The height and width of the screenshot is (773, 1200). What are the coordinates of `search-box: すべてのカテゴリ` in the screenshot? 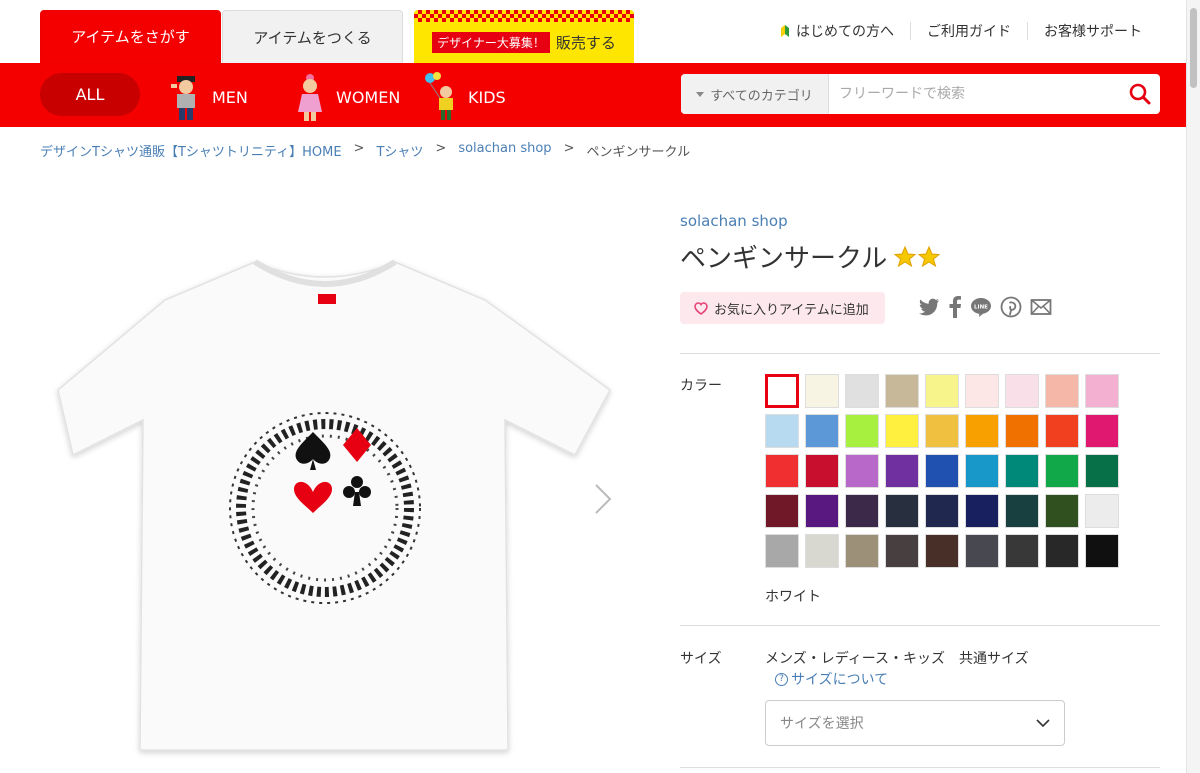 It's located at (920, 94).